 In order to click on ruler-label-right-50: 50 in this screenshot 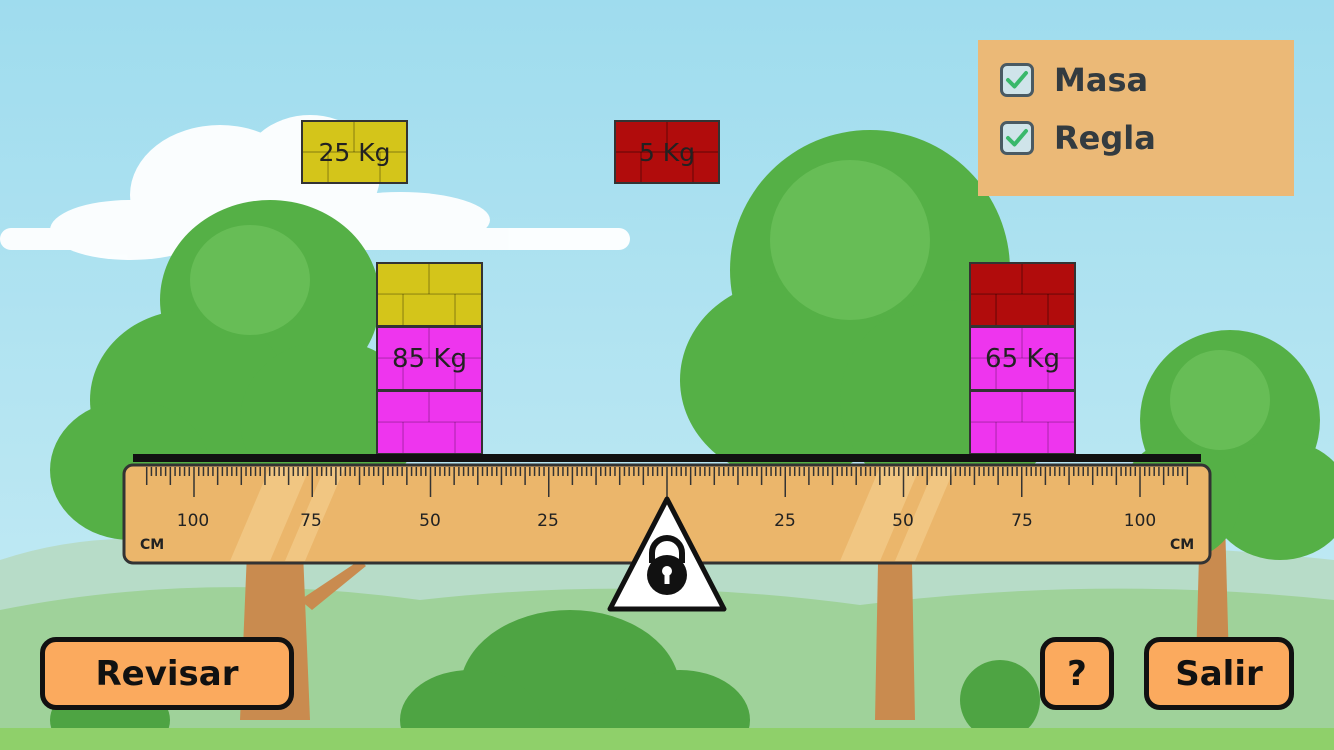, I will do `click(903, 521)`.